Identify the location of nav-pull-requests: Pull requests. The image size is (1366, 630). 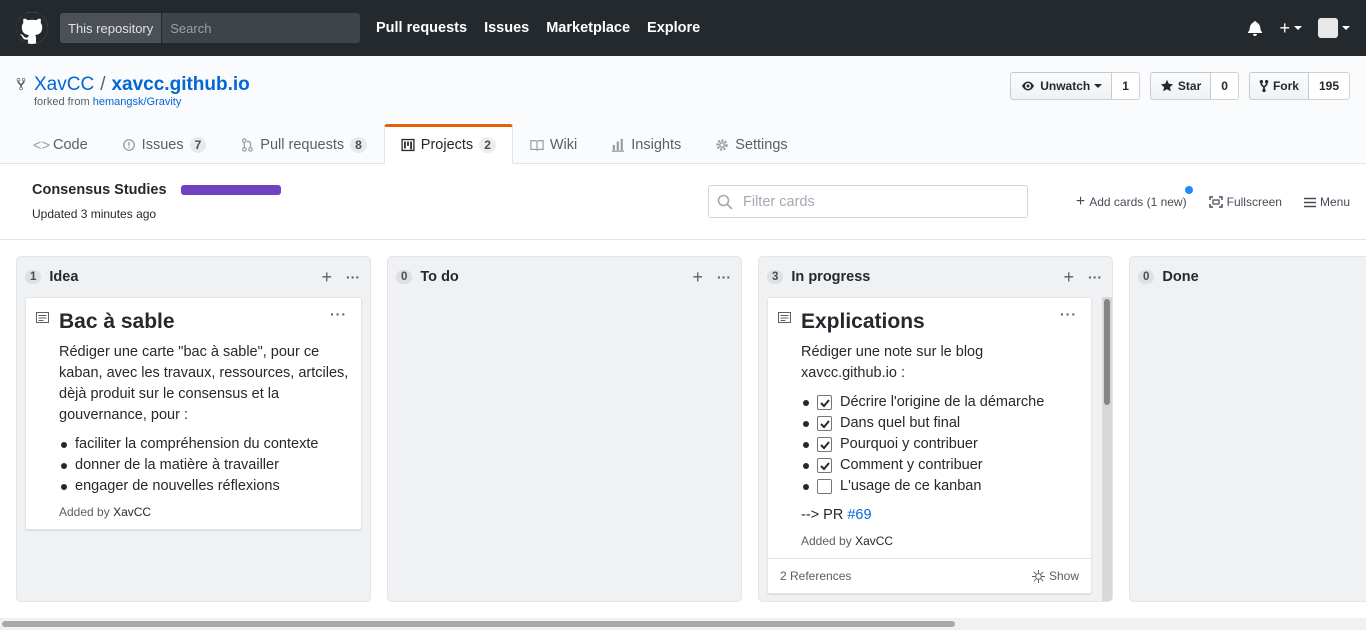
(421, 28).